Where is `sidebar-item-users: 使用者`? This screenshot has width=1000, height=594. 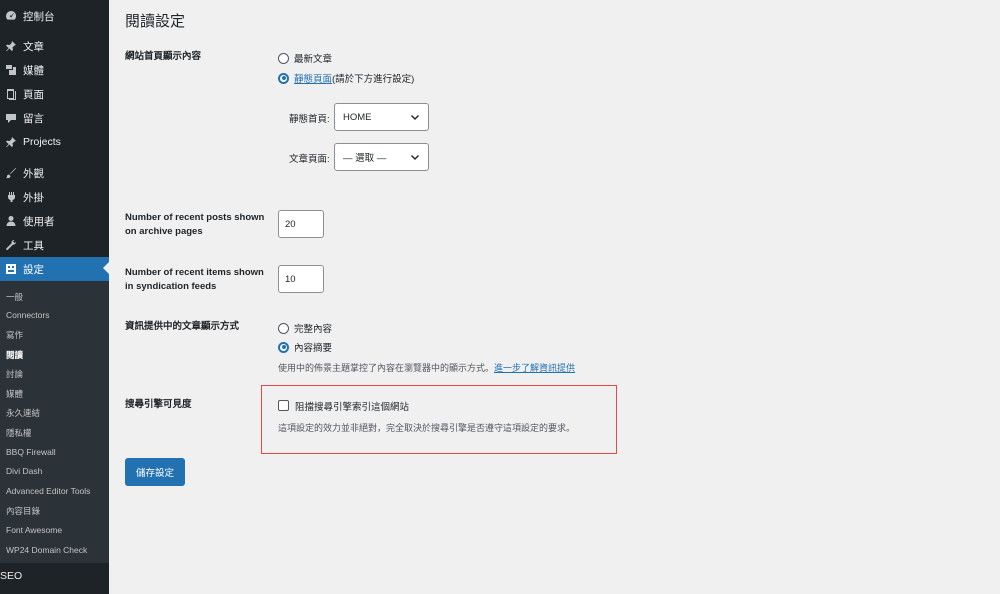 sidebar-item-users: 使用者 is located at coordinates (54, 221).